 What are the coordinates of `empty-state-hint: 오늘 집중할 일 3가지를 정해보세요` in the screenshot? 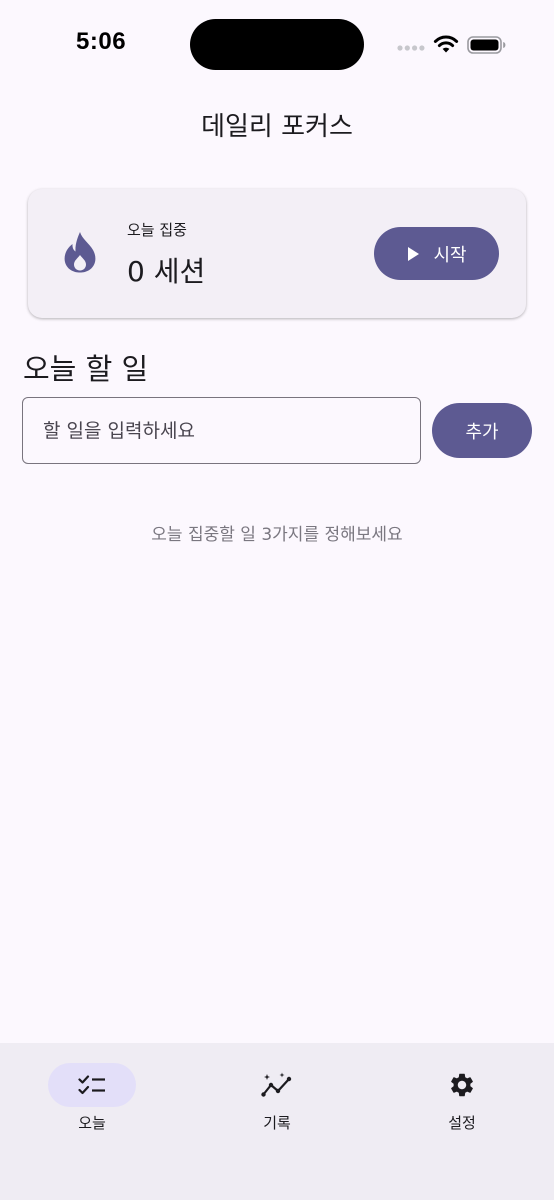 It's located at (277, 535).